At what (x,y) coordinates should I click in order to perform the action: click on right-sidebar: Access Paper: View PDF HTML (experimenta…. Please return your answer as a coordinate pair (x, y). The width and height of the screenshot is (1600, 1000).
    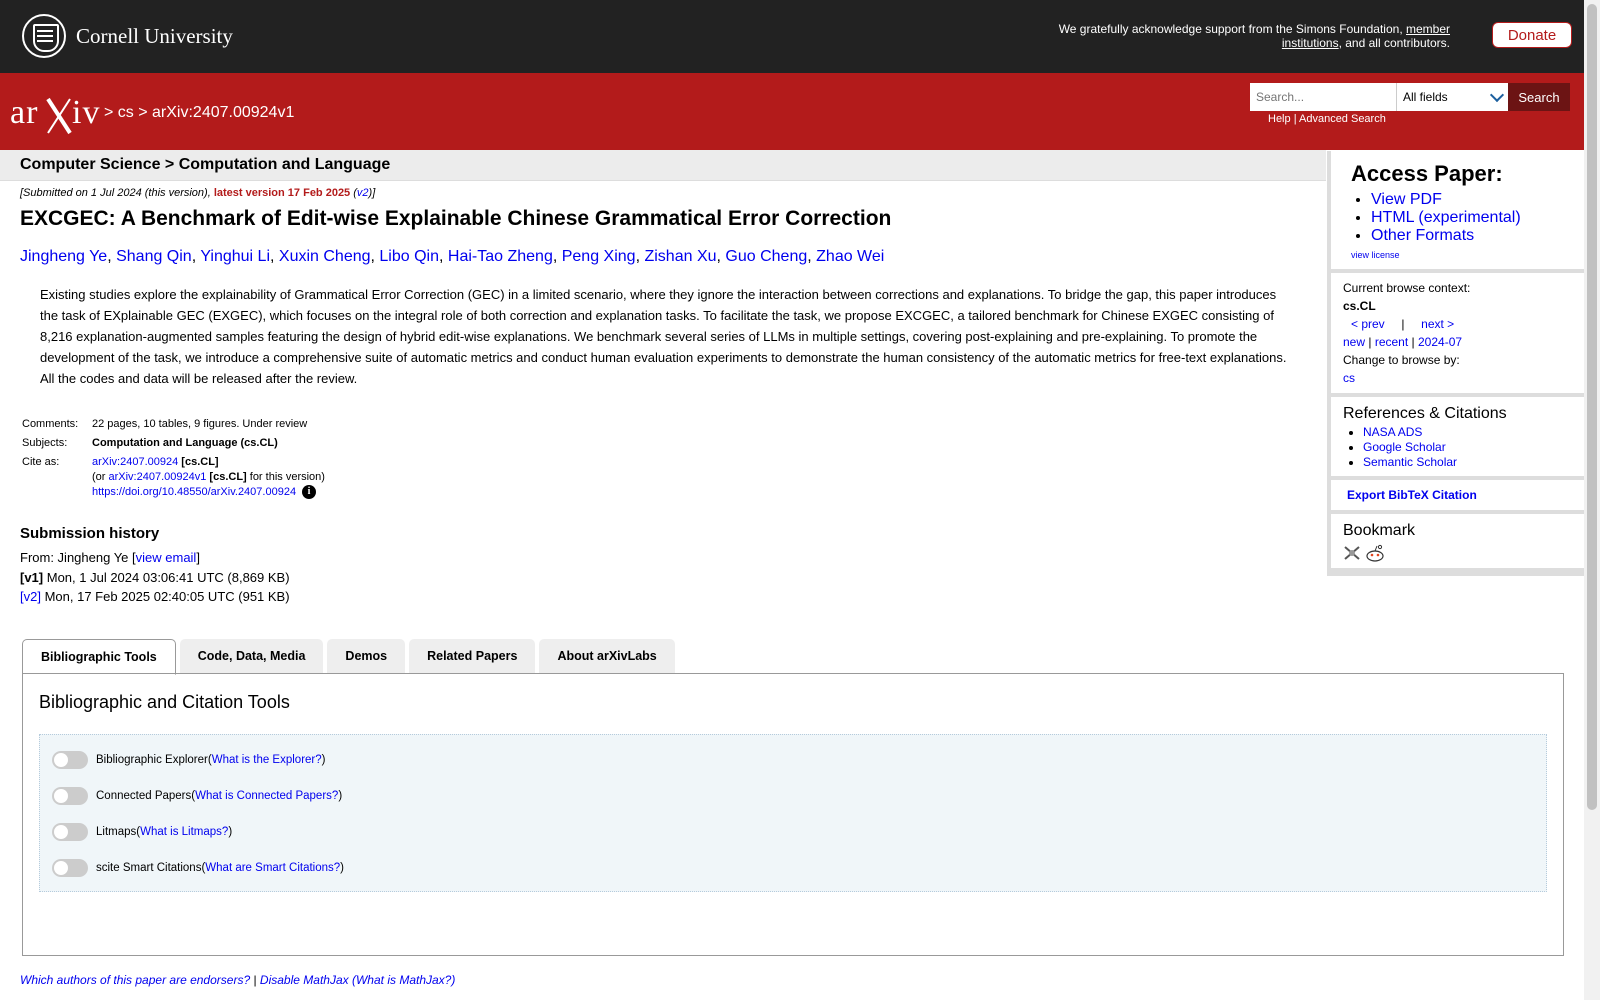
    Looking at the image, I should click on (1455, 363).